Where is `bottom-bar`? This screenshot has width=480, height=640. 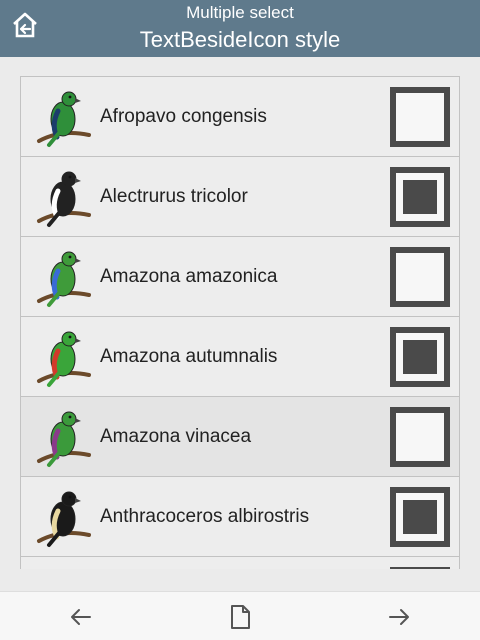
bottom-bar is located at coordinates (240, 615).